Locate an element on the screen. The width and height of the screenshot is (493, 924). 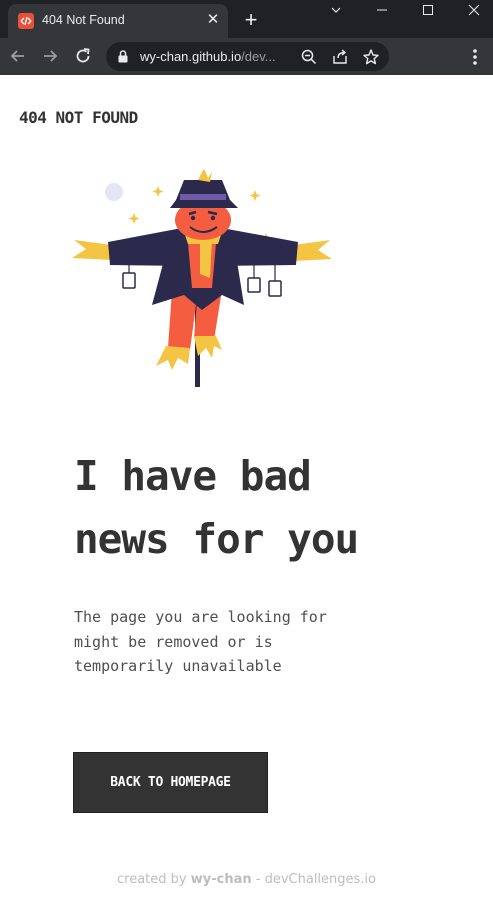
share-icon is located at coordinates (340, 57).